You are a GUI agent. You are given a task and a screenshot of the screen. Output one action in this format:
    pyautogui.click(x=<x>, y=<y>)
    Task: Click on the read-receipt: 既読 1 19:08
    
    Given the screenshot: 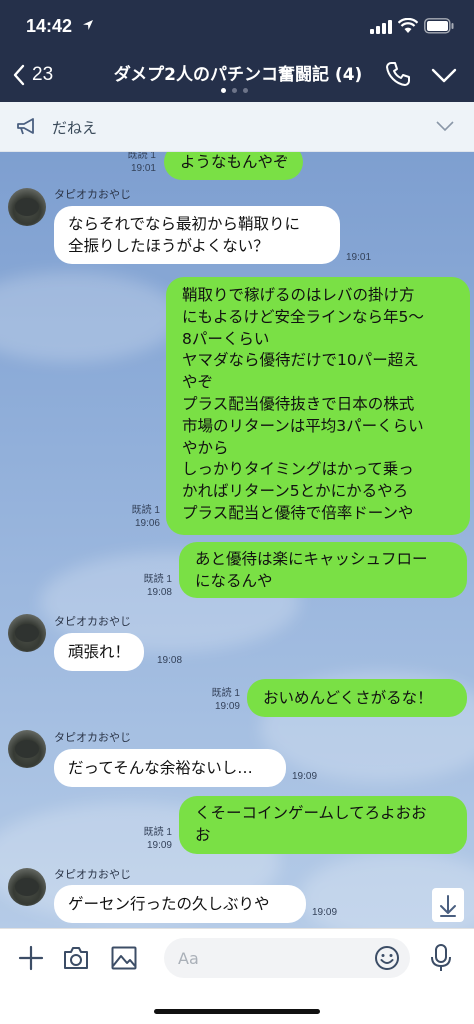 What is the action you would take?
    pyautogui.click(x=157, y=586)
    